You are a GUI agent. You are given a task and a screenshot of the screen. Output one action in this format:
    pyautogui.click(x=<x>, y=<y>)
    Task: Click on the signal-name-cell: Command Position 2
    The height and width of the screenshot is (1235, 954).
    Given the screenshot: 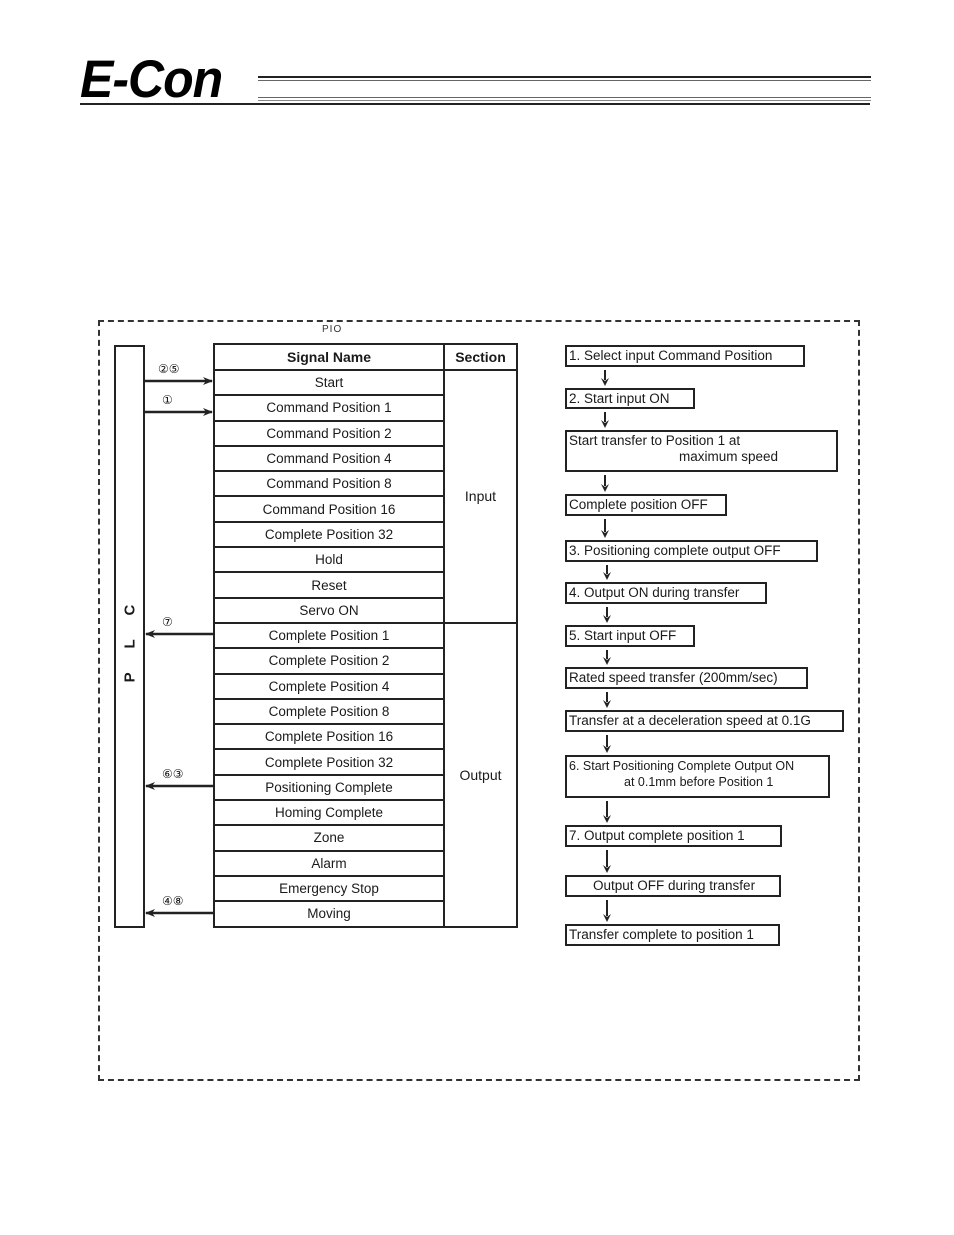 What is the action you would take?
    pyautogui.click(x=329, y=433)
    